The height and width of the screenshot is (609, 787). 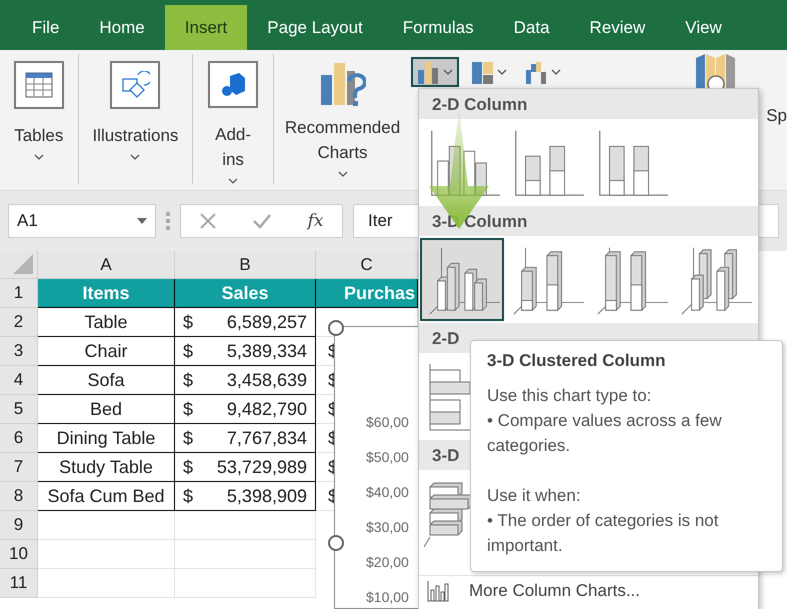 What do you see at coordinates (266, 380) in the screenshot?
I see `table-cell: 3,458,639` at bounding box center [266, 380].